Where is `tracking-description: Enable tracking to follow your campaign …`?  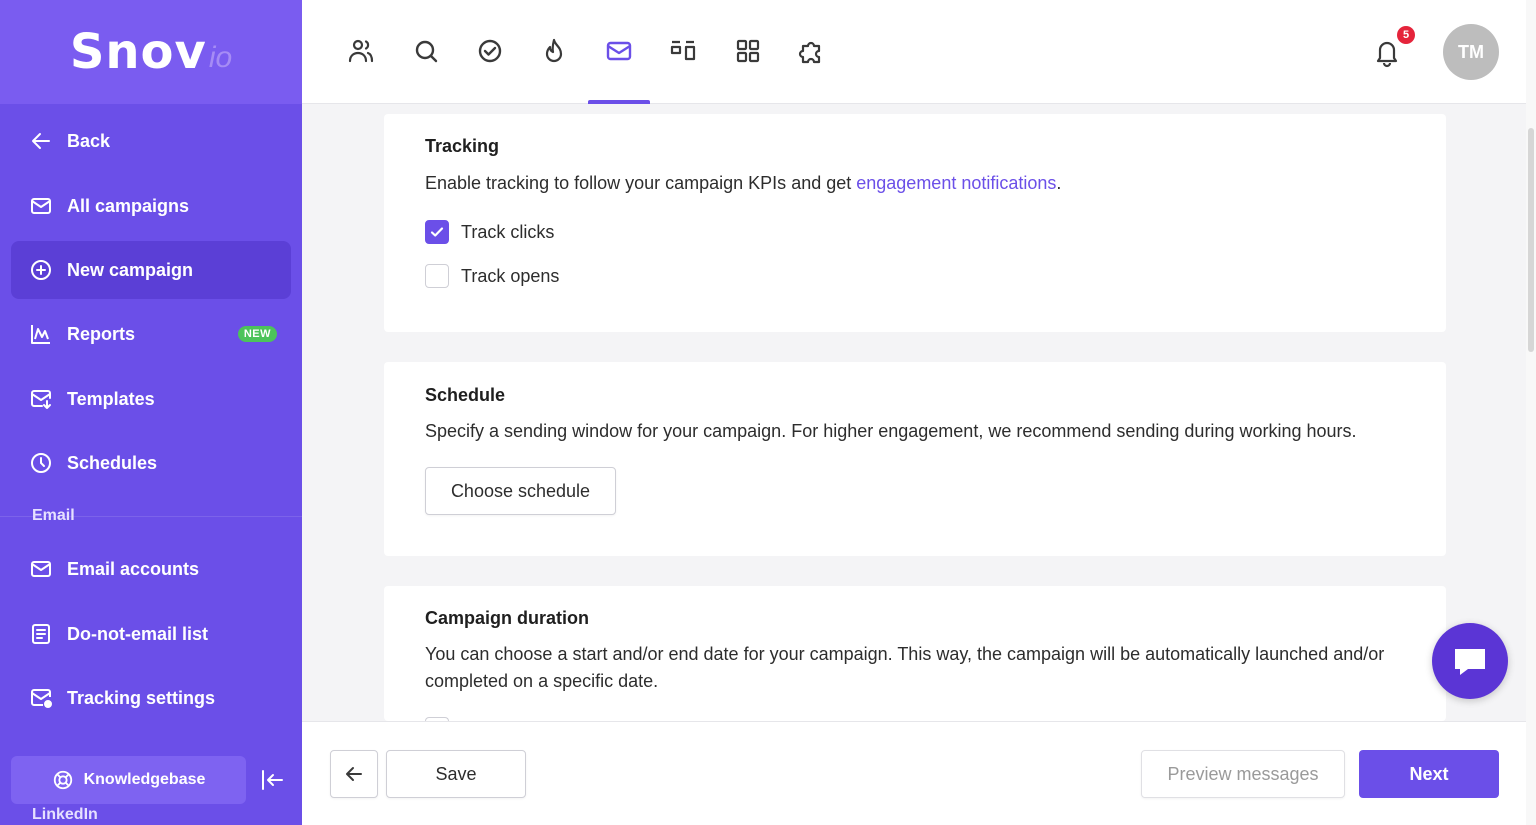 tracking-description: Enable tracking to follow your campaign … is located at coordinates (743, 183).